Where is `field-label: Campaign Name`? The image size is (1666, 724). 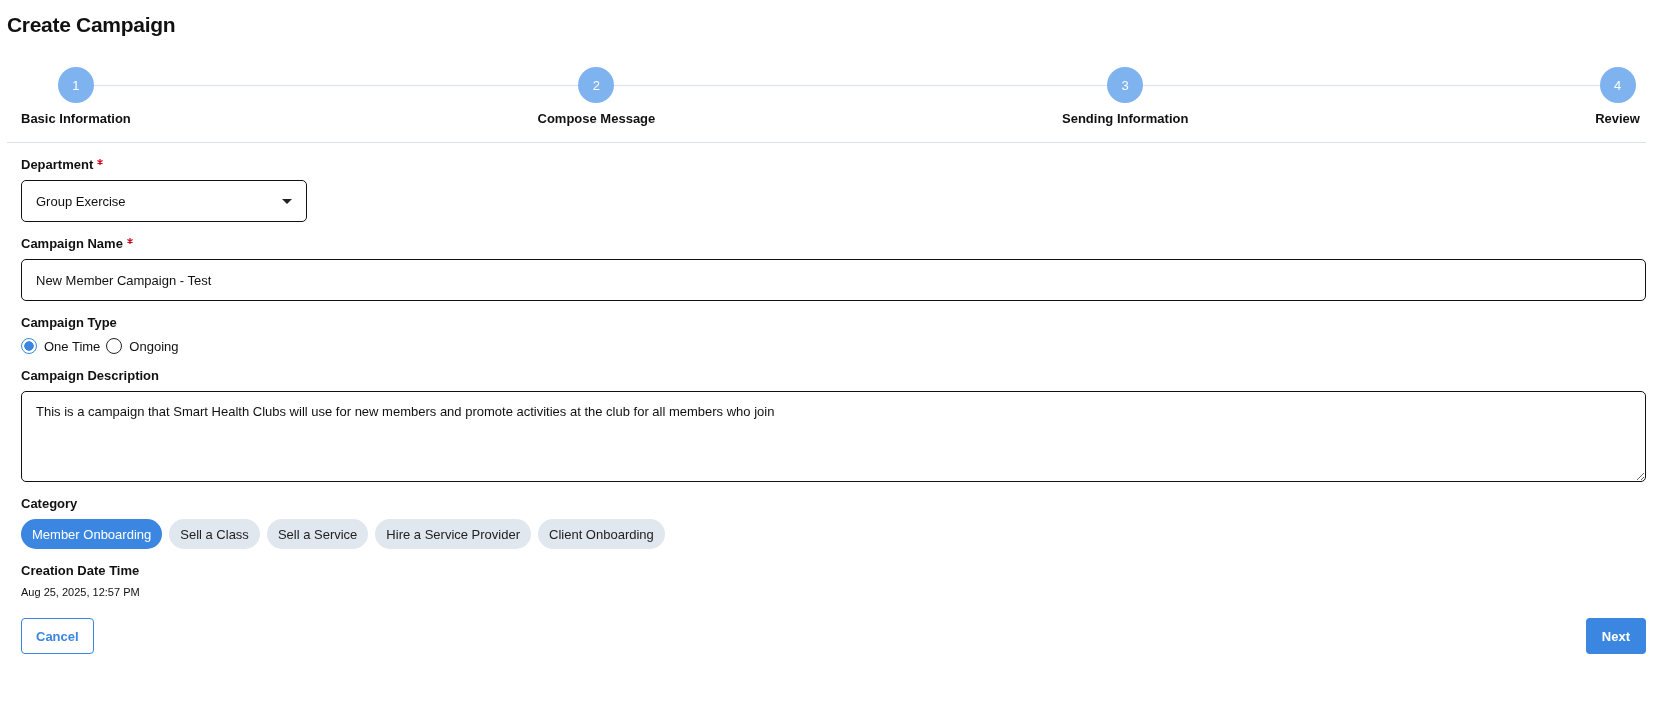 field-label: Campaign Name is located at coordinates (72, 243).